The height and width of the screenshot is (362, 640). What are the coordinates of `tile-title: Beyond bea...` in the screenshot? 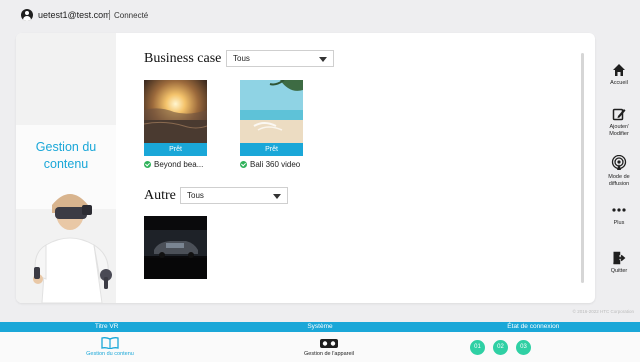 It's located at (179, 164).